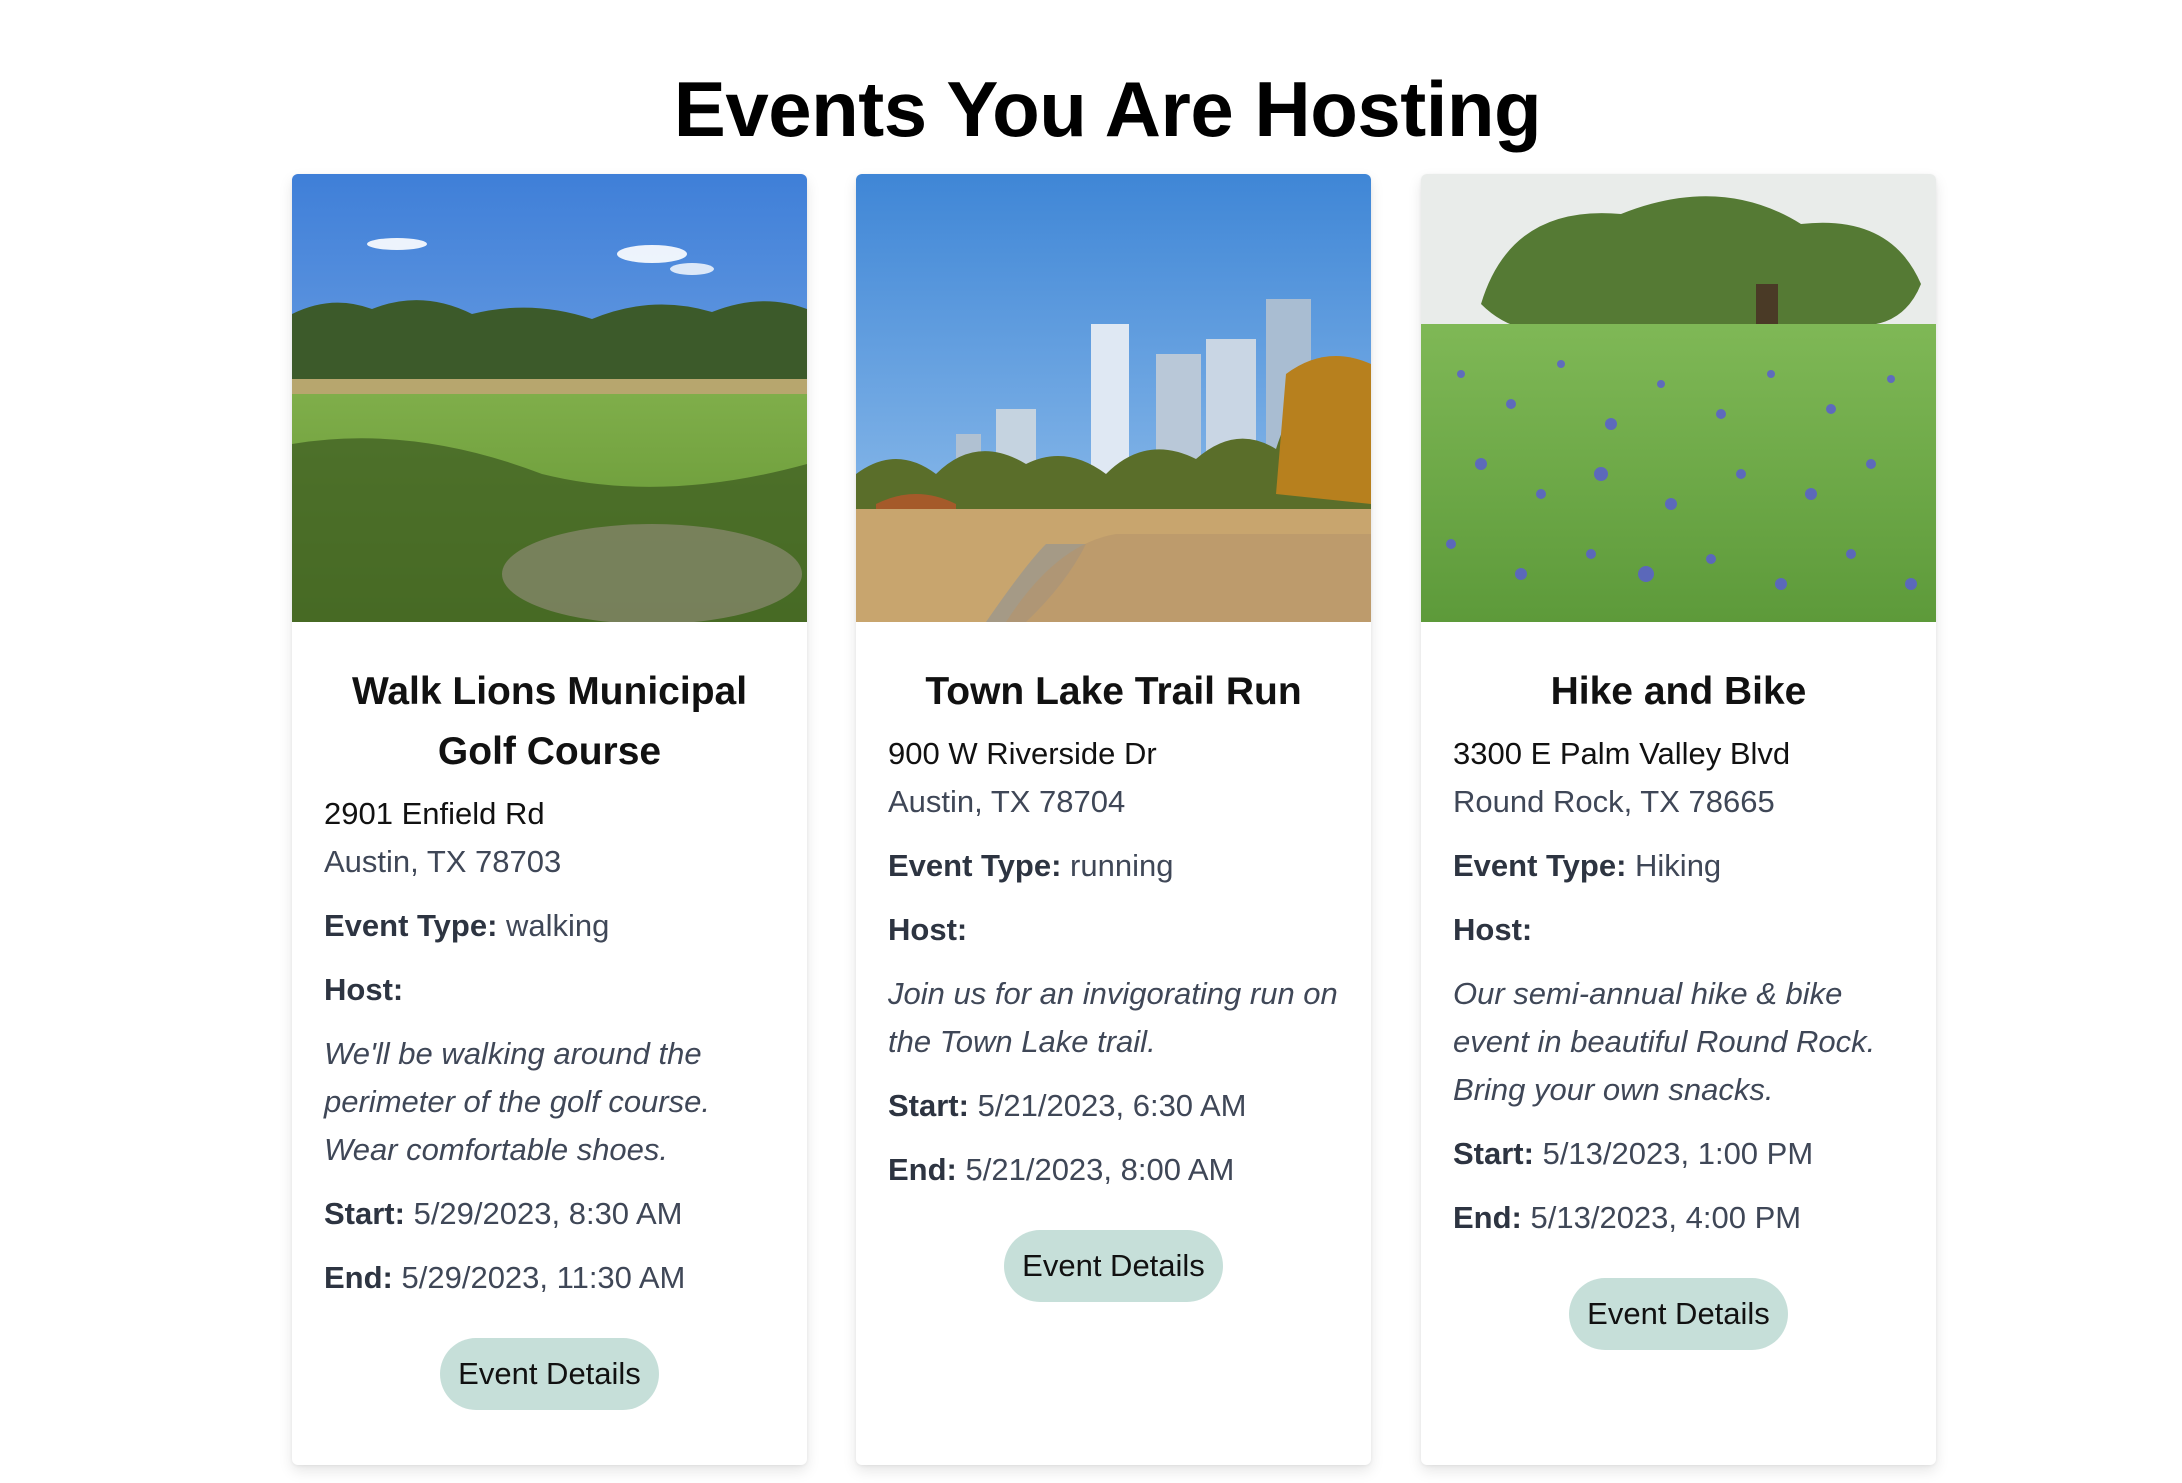  What do you see at coordinates (1622, 753) in the screenshot?
I see `address-line1: 3300 E Palm Valley Blvd` at bounding box center [1622, 753].